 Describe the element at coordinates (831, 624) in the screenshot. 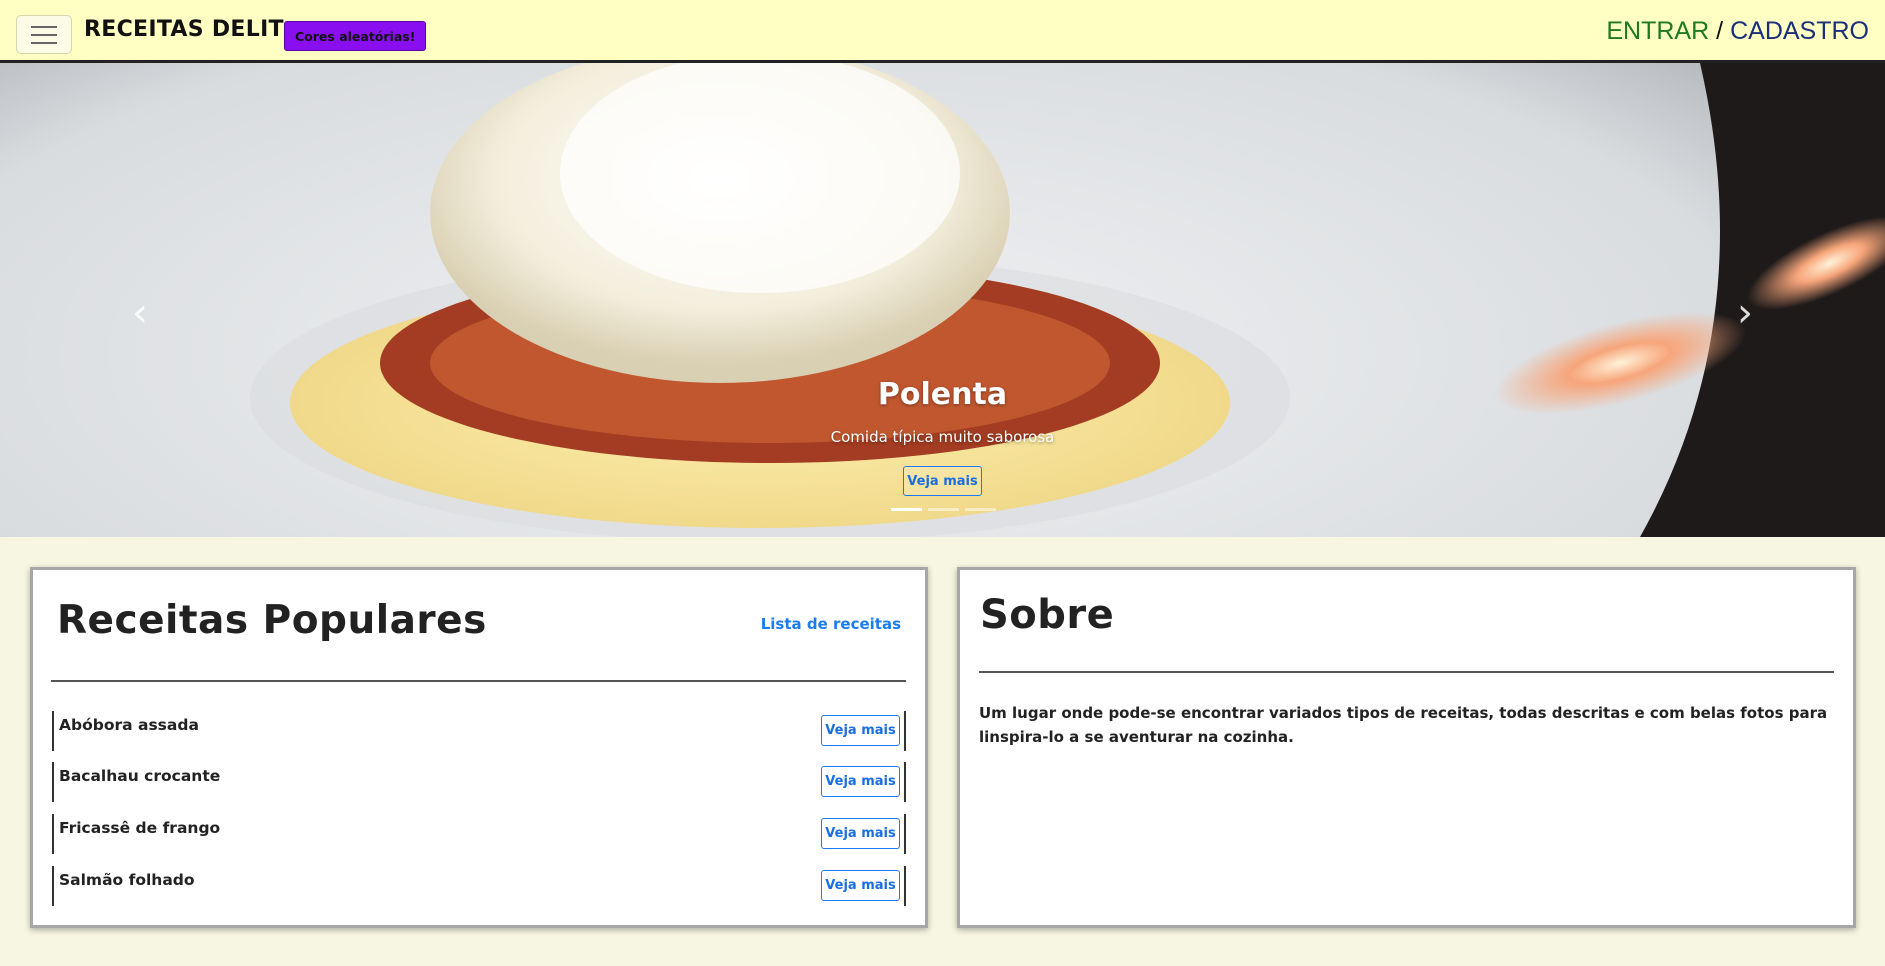

I see `recipe-list-link: Lista de receitas` at that location.